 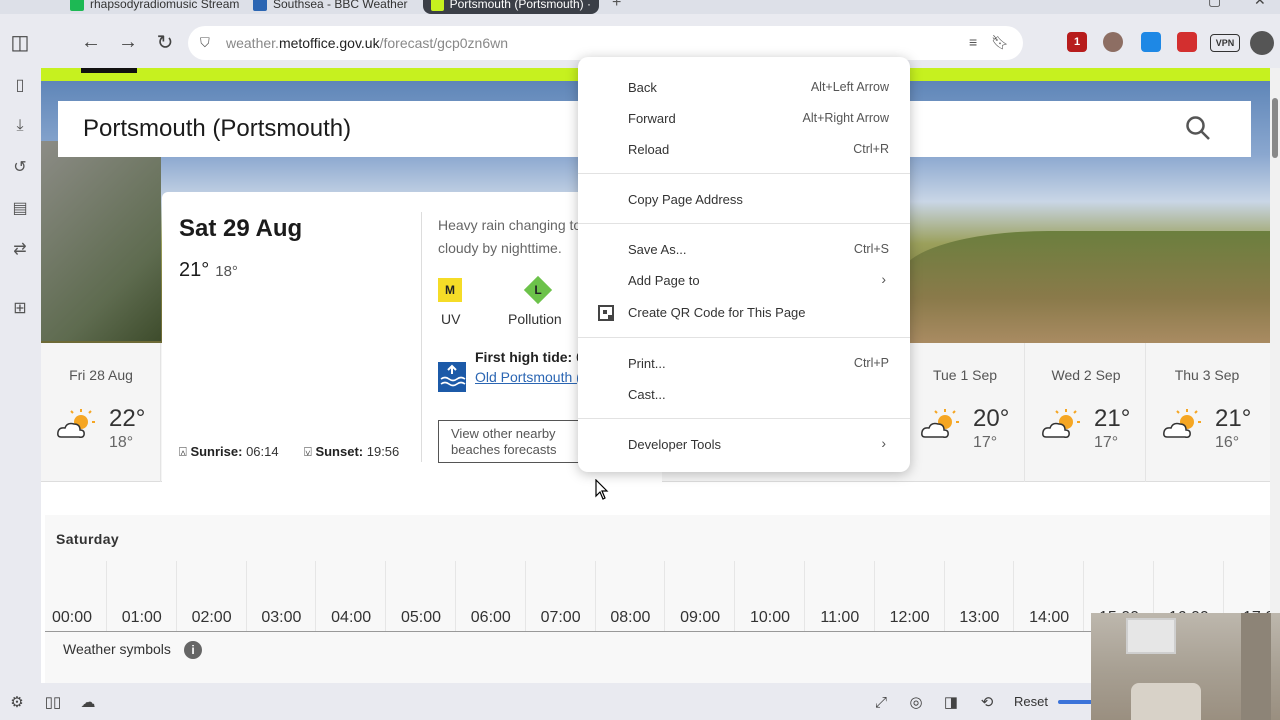 I want to click on vpn-button: VPN, so click(x=1225, y=43).